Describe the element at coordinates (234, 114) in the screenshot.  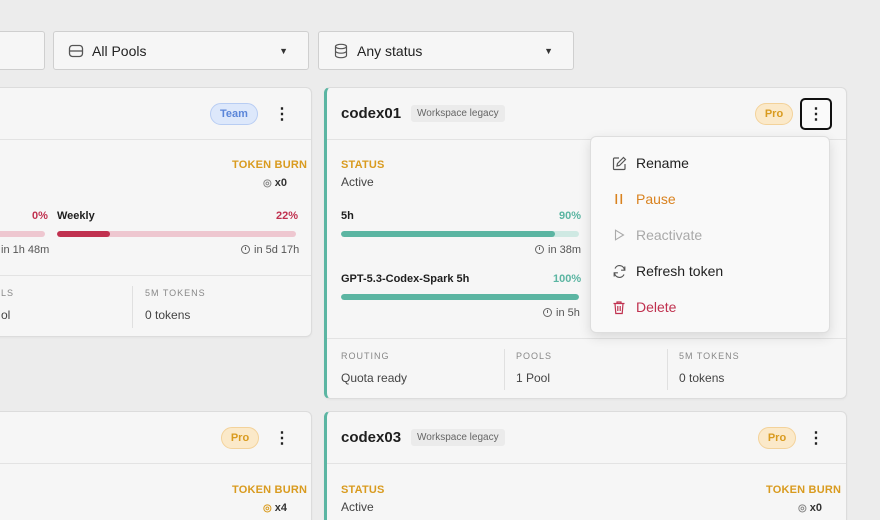
I see `plan-badge: Team` at that location.